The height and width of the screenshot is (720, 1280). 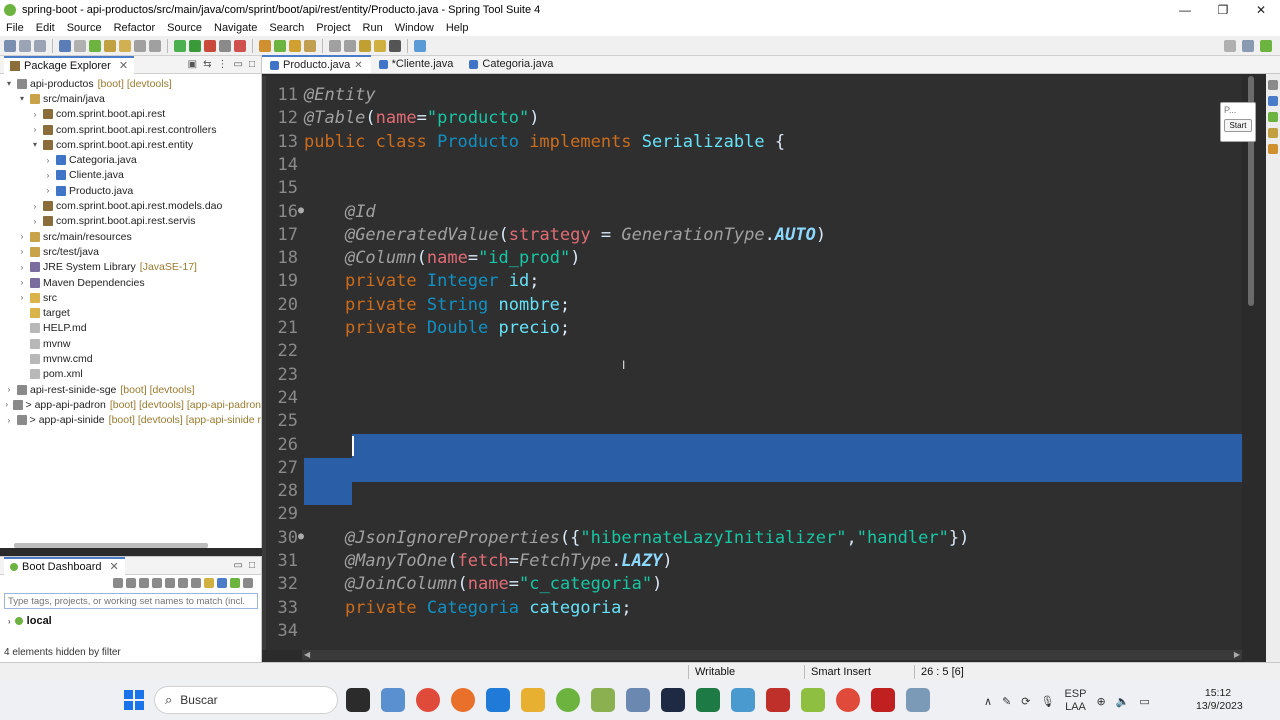 What do you see at coordinates (183, 583) in the screenshot?
I see `edit-icon` at bounding box center [183, 583].